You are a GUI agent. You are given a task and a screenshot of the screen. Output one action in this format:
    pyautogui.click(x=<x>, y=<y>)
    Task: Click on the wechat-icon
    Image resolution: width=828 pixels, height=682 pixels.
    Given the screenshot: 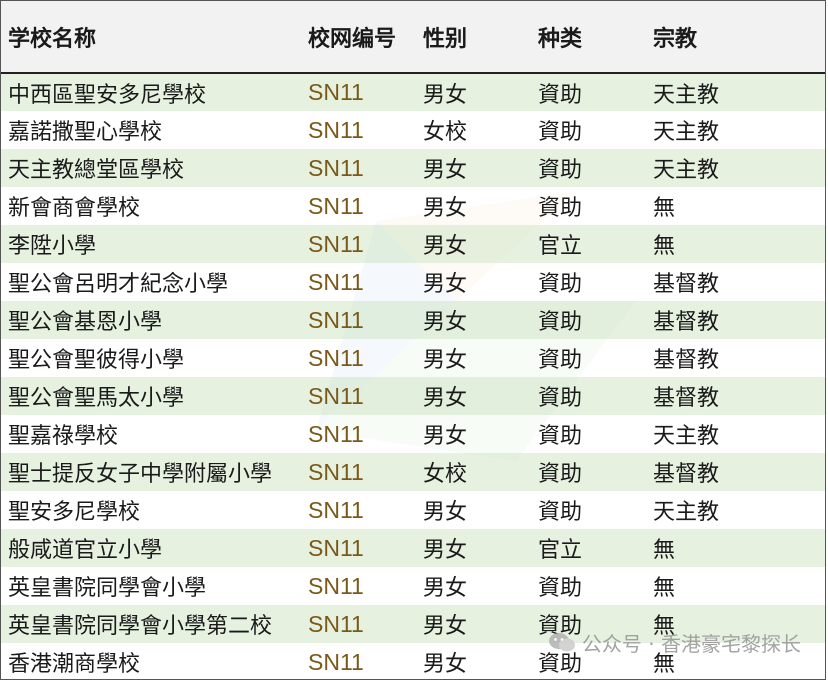 What is the action you would take?
    pyautogui.click(x=561, y=641)
    